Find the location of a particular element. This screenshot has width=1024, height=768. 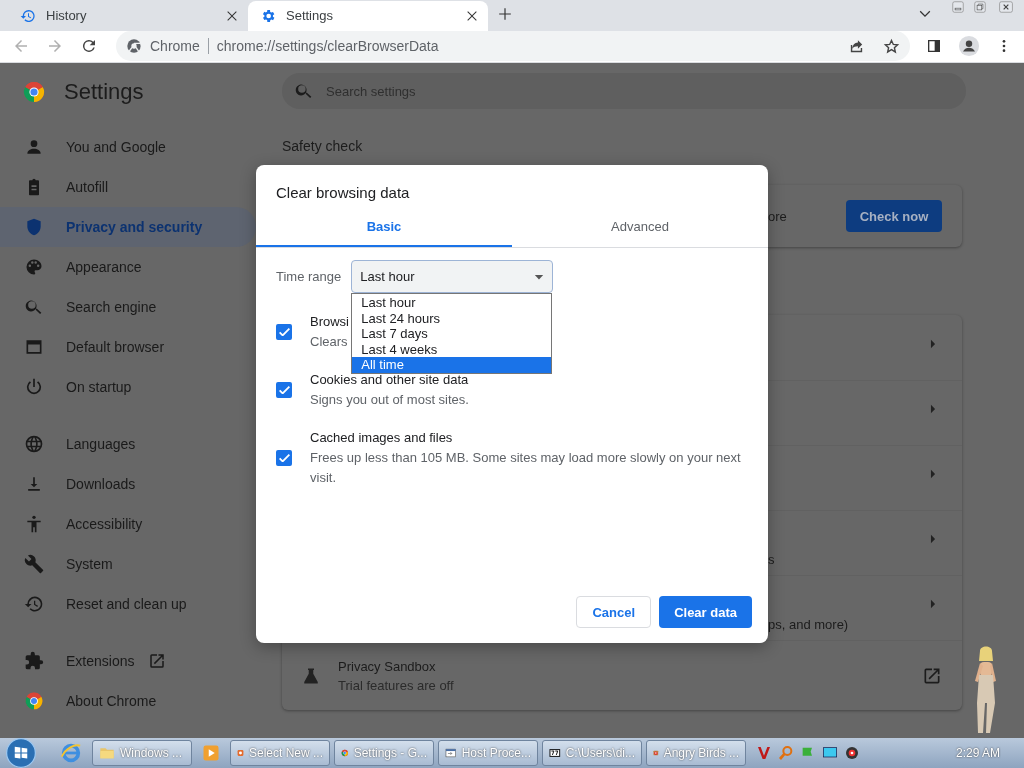

sidebar-item: Downloads is located at coordinates (128, 484).